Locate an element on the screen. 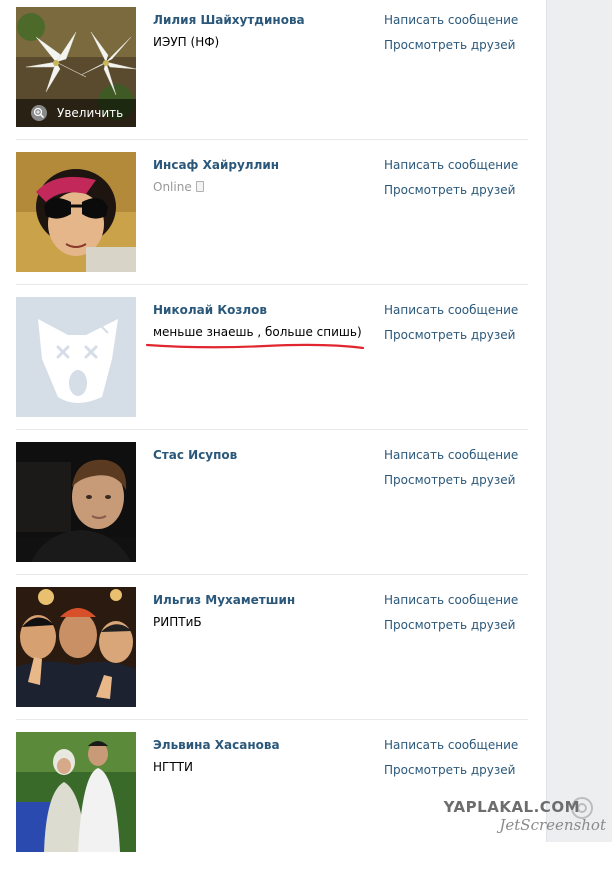 The height and width of the screenshot is (870, 612). zoom-button: Увеличить is located at coordinates (76, 113).